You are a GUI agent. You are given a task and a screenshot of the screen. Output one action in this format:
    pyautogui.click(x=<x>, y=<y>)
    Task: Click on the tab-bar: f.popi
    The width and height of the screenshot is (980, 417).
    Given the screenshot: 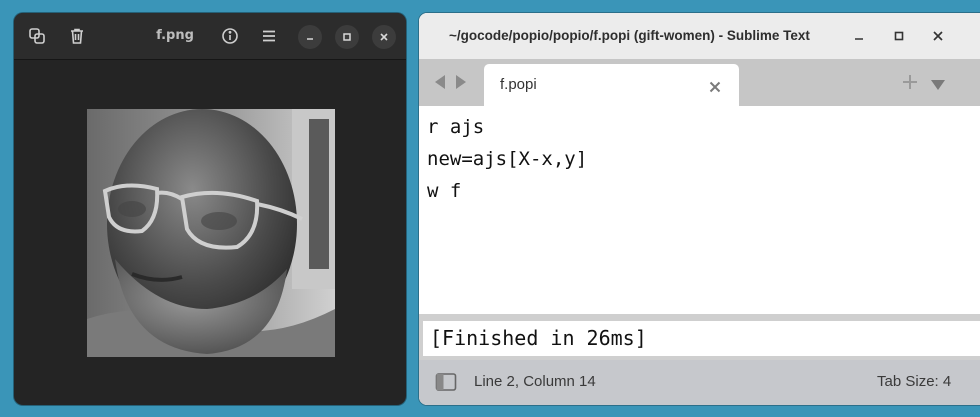 What is the action you would take?
    pyautogui.click(x=699, y=82)
    